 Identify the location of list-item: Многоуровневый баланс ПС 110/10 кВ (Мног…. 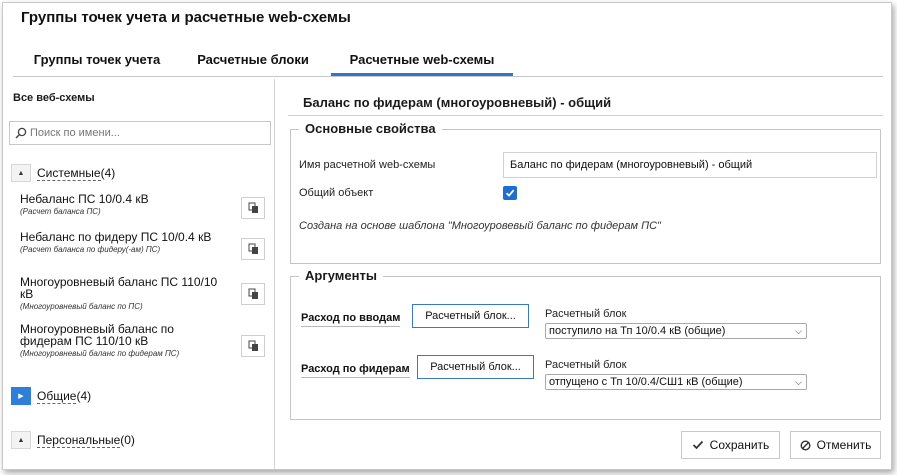
(120, 294).